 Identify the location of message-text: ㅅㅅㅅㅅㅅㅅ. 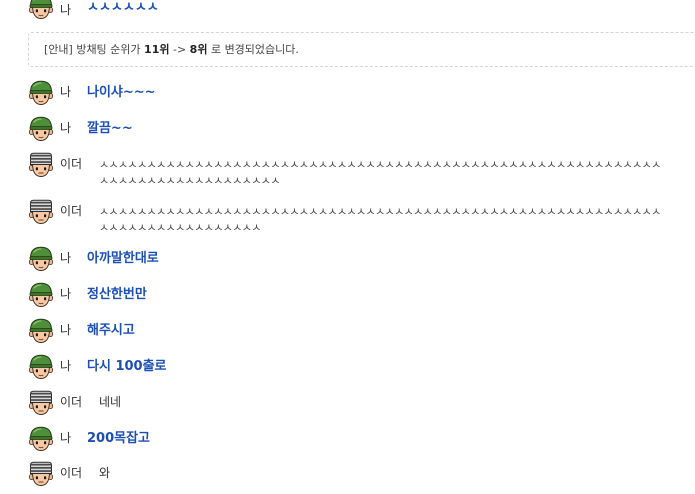
(123, 7).